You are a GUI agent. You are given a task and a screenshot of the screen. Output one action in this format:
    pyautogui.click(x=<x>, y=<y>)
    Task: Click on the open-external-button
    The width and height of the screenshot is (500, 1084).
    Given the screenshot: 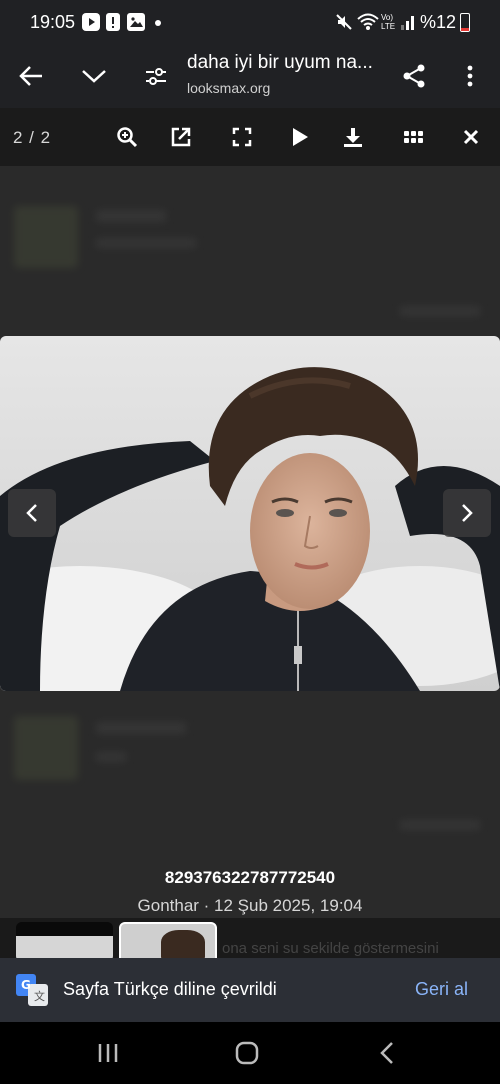 What is the action you would take?
    pyautogui.click(x=181, y=137)
    